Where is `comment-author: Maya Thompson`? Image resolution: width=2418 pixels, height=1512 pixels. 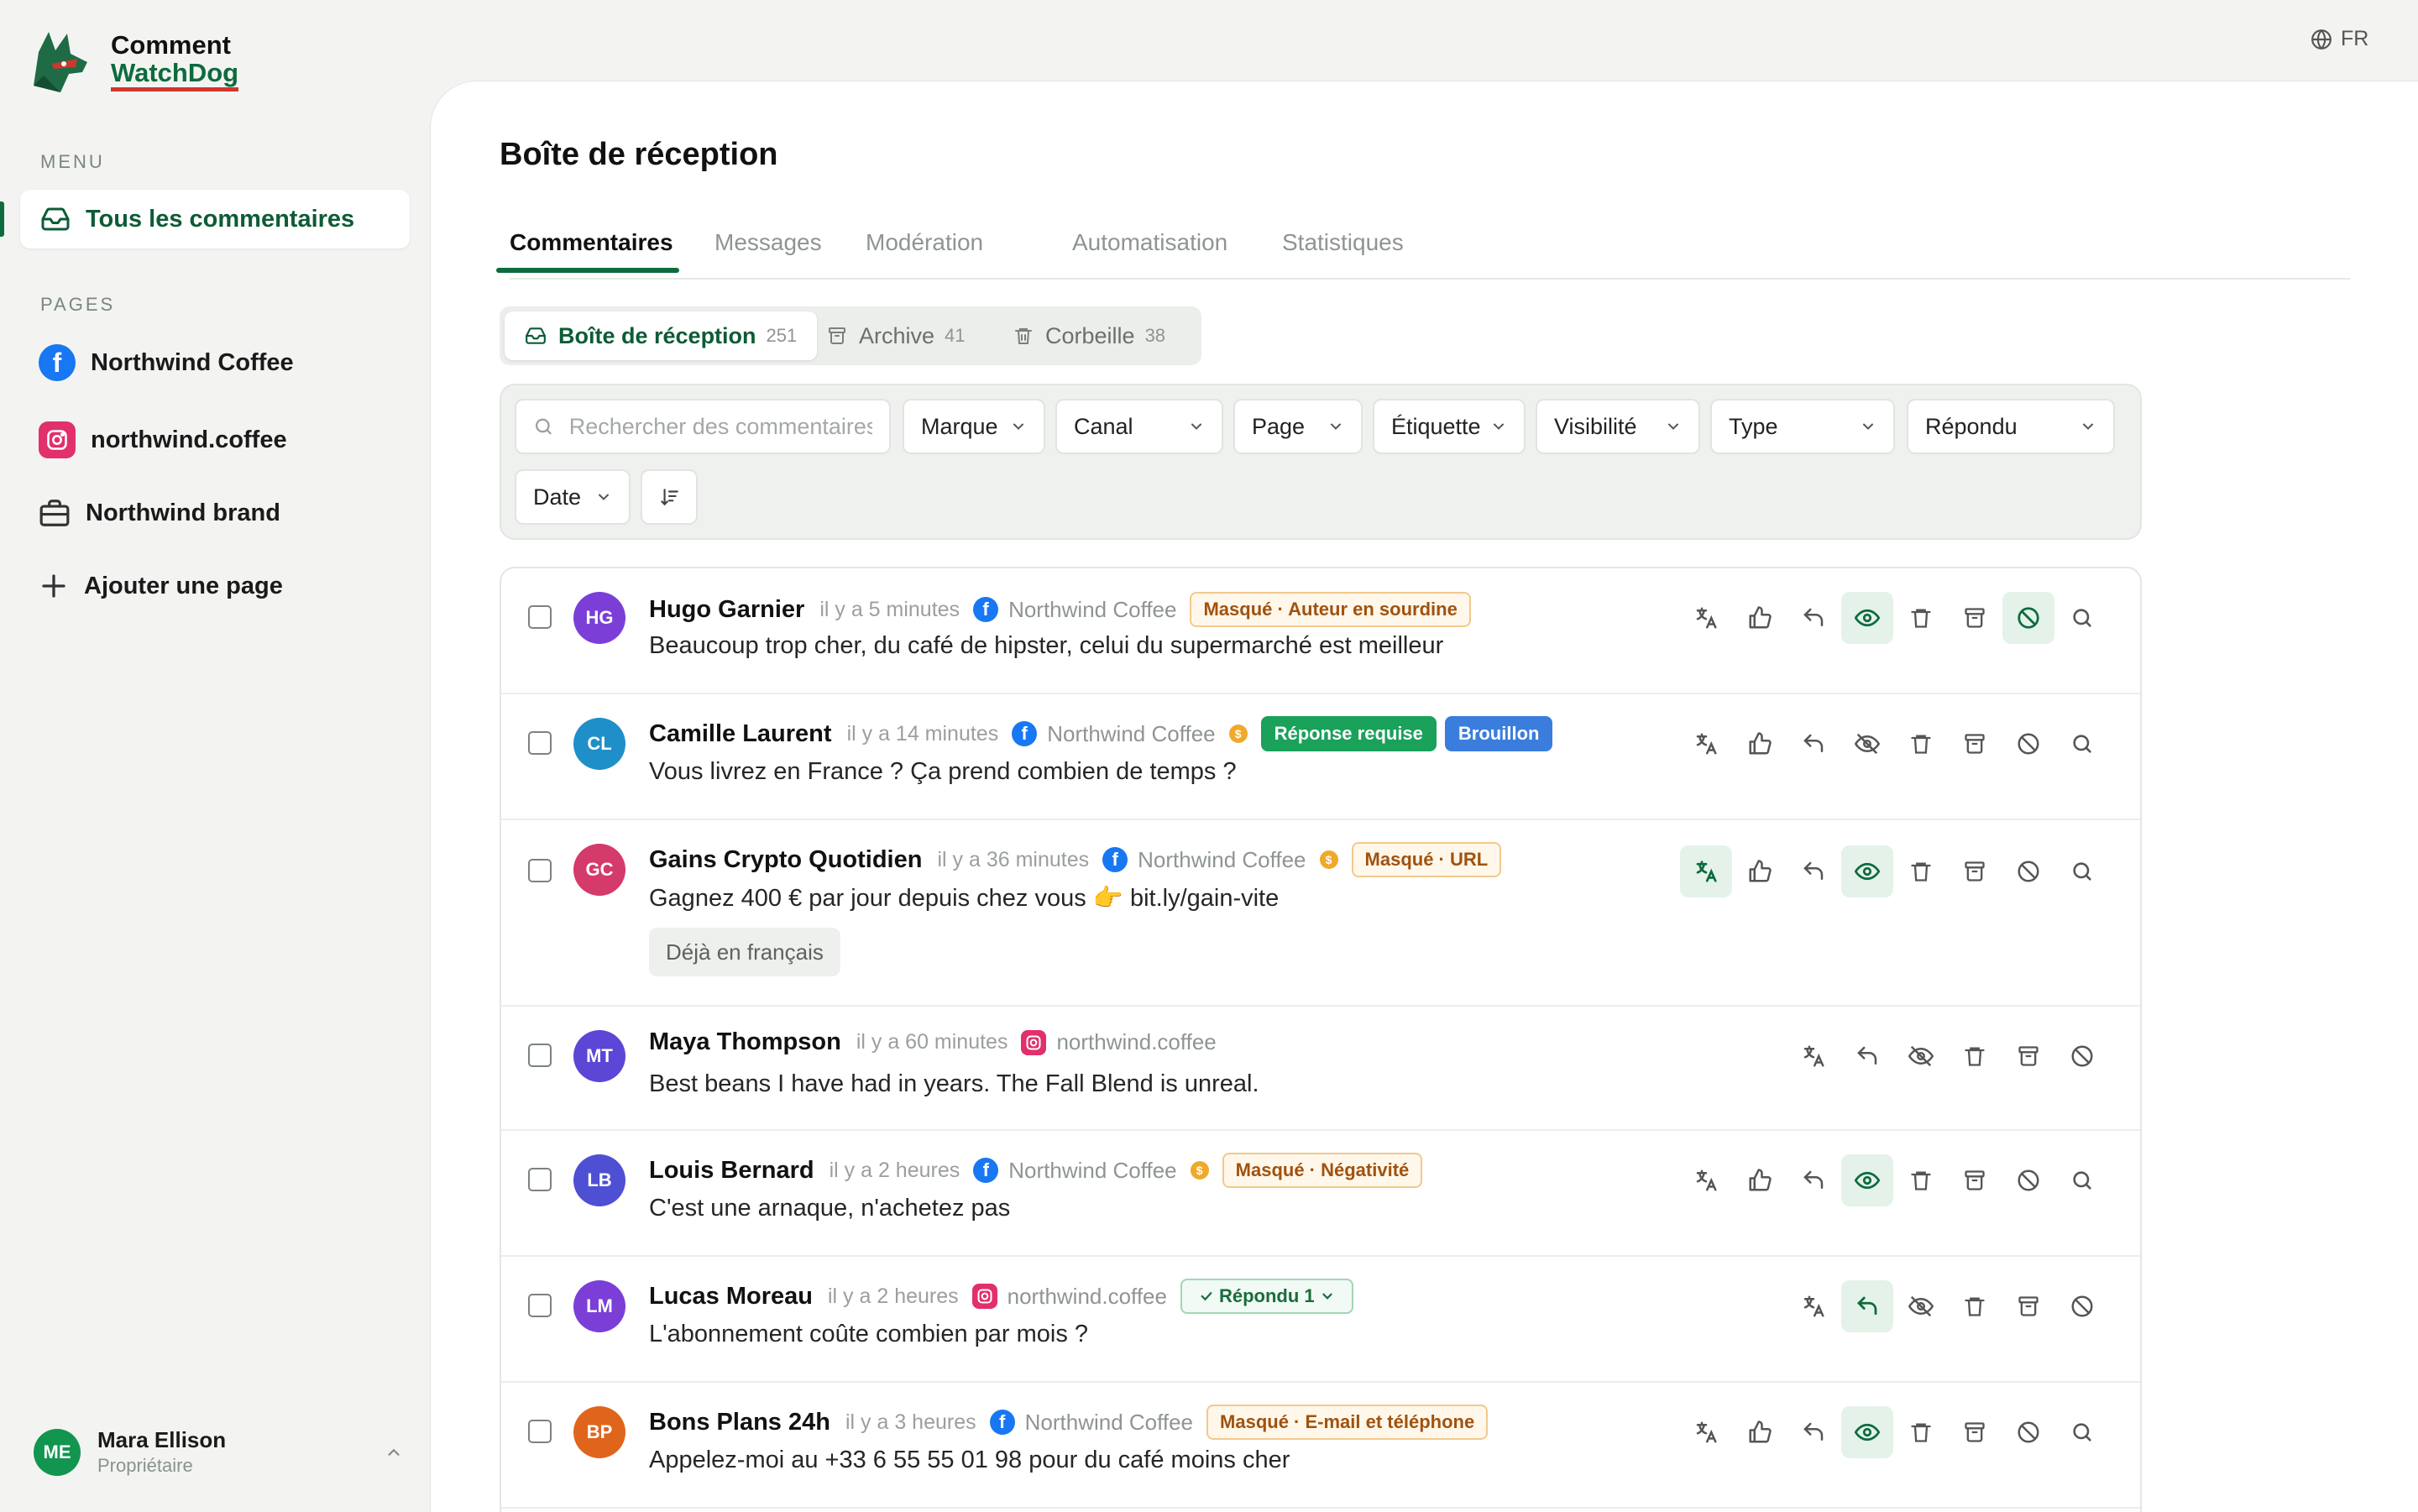
comment-author: Maya Thompson is located at coordinates (745, 1042).